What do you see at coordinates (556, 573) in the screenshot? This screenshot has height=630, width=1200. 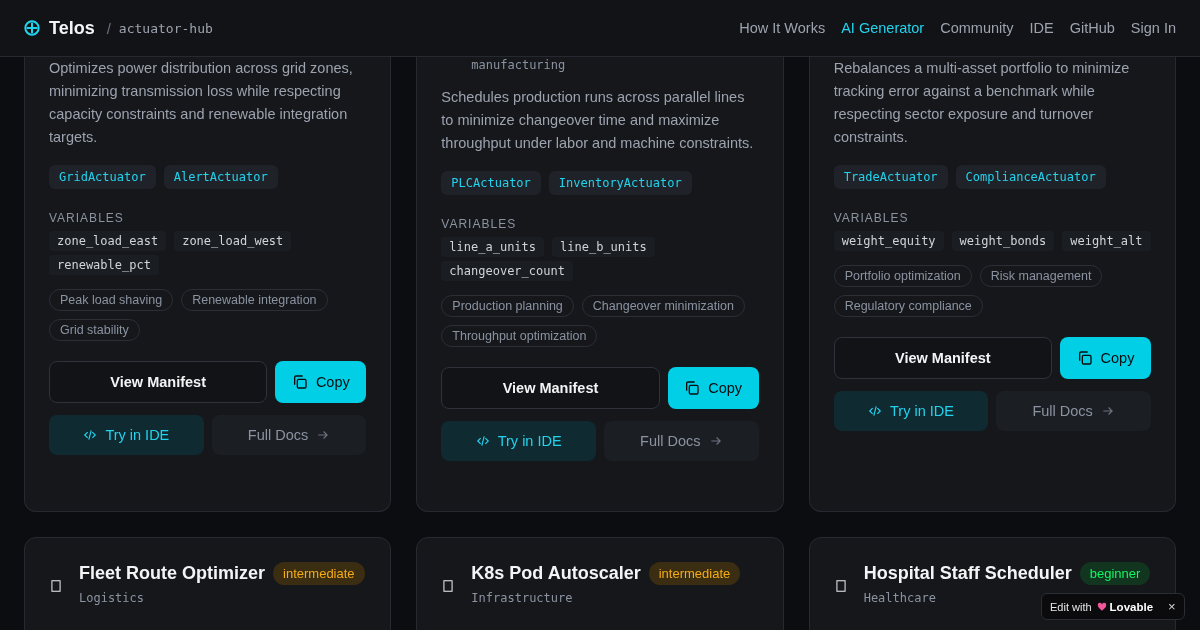 I see `card-title: K8s Pod Autoscaler` at bounding box center [556, 573].